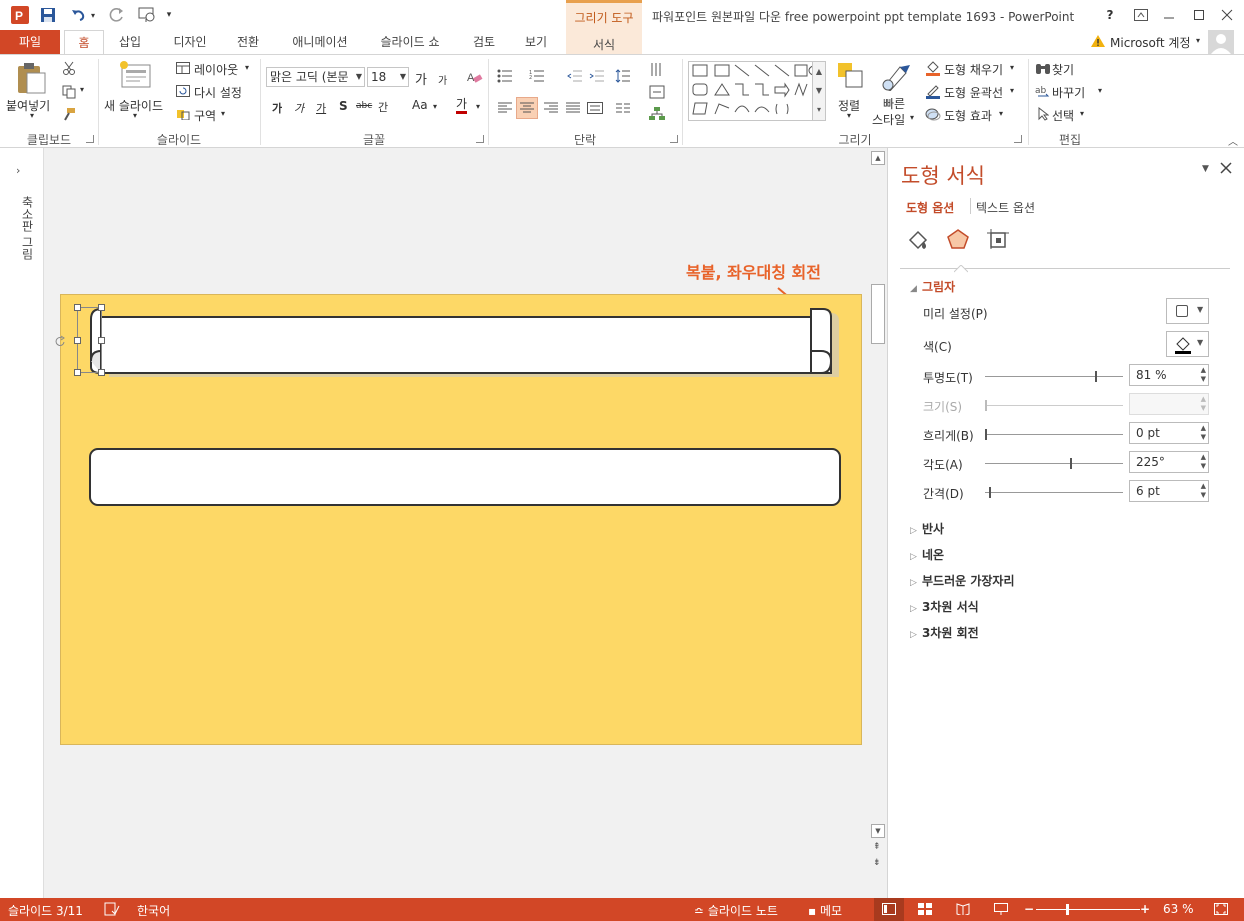 Image resolution: width=1244 pixels, height=921 pixels. I want to click on quick-styles-label-2: 스타일, so click(888, 119).